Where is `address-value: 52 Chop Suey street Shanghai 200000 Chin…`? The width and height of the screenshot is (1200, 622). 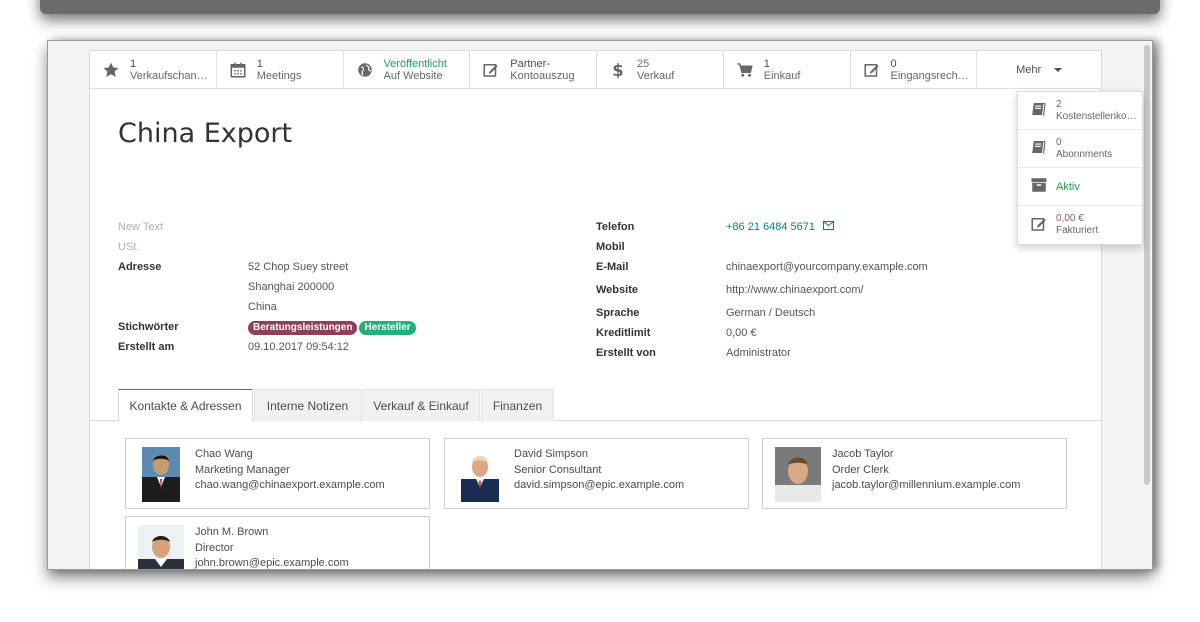 address-value: 52 Chop Suey street Shanghai 200000 Chin… is located at coordinates (298, 287).